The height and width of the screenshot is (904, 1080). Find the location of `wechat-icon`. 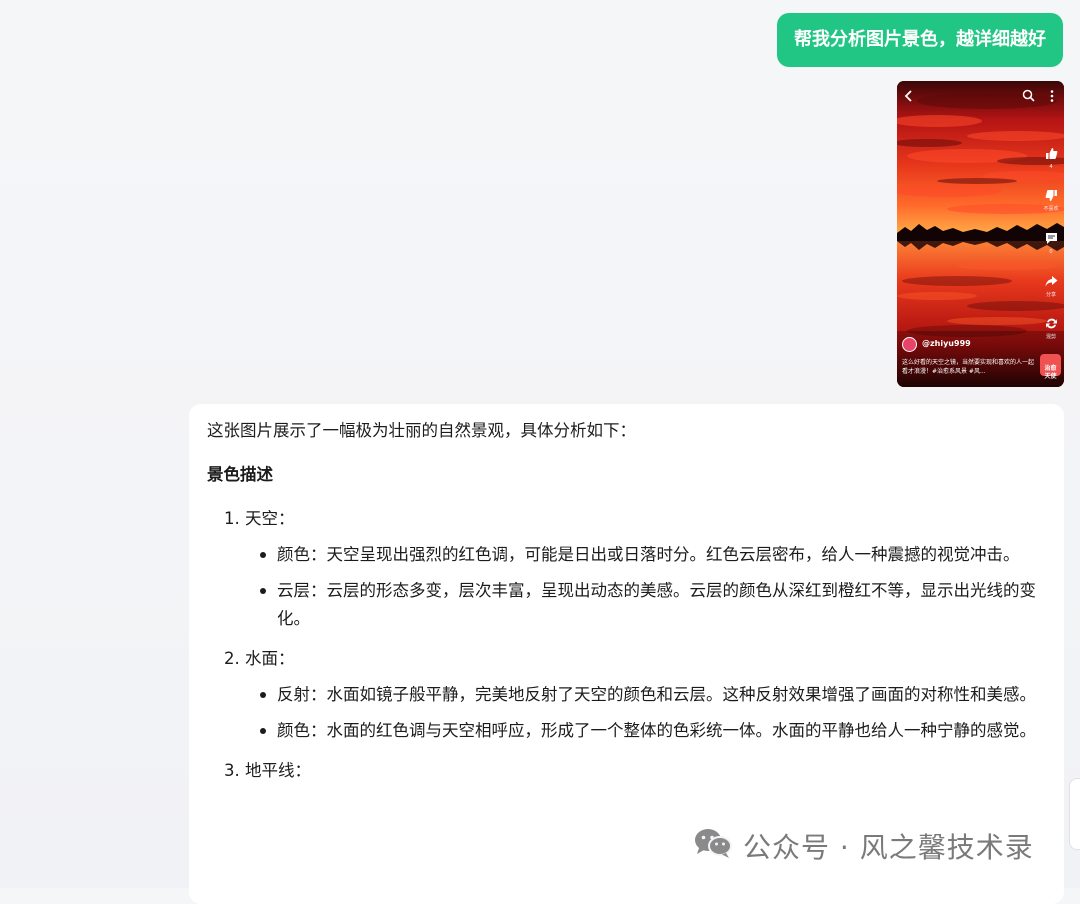

wechat-icon is located at coordinates (713, 846).